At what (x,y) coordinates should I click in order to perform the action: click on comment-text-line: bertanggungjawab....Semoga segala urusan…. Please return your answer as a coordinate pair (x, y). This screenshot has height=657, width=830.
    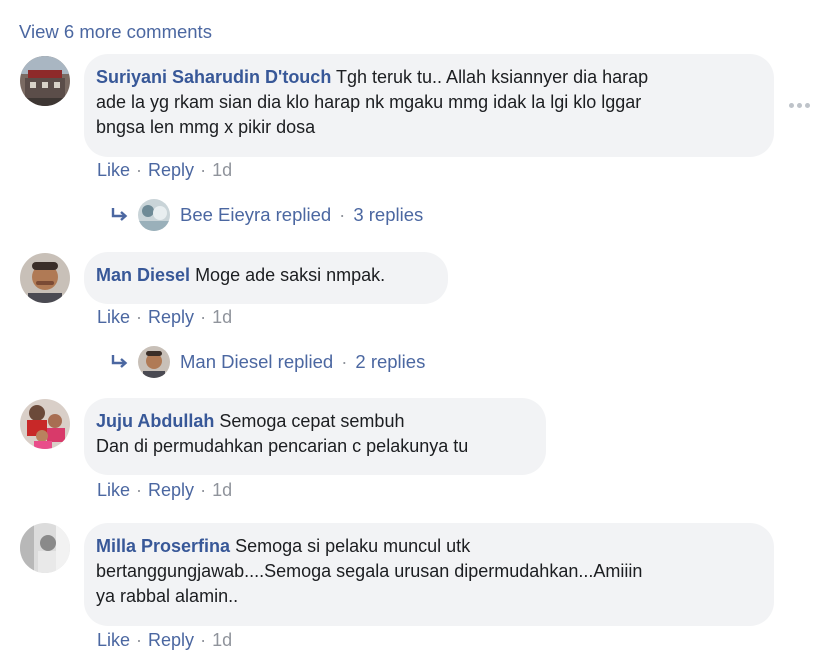
    Looking at the image, I should click on (369, 571).